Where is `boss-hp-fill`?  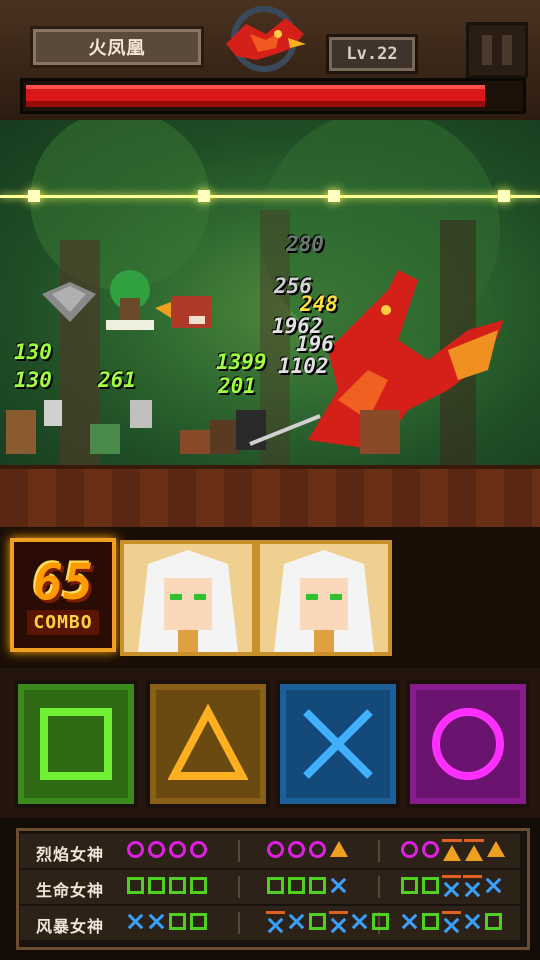 boss-hp-fill is located at coordinates (255, 96).